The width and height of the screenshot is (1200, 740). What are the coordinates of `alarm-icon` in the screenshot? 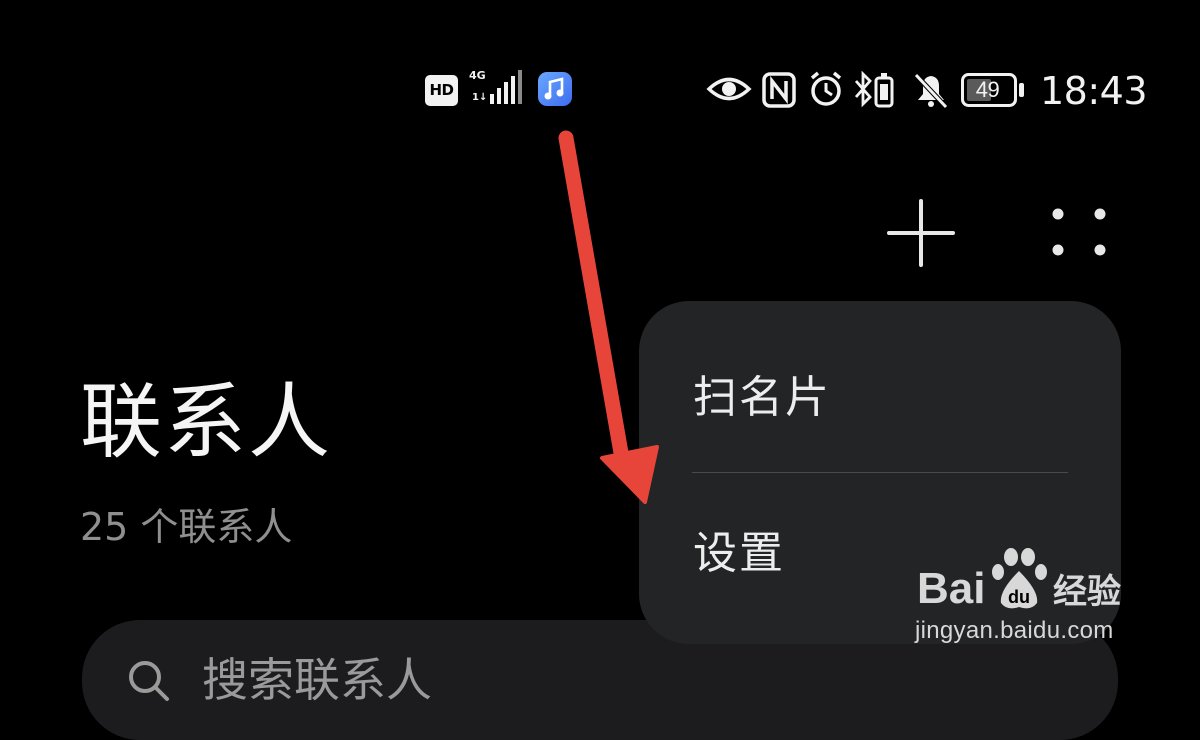 It's located at (826, 88).